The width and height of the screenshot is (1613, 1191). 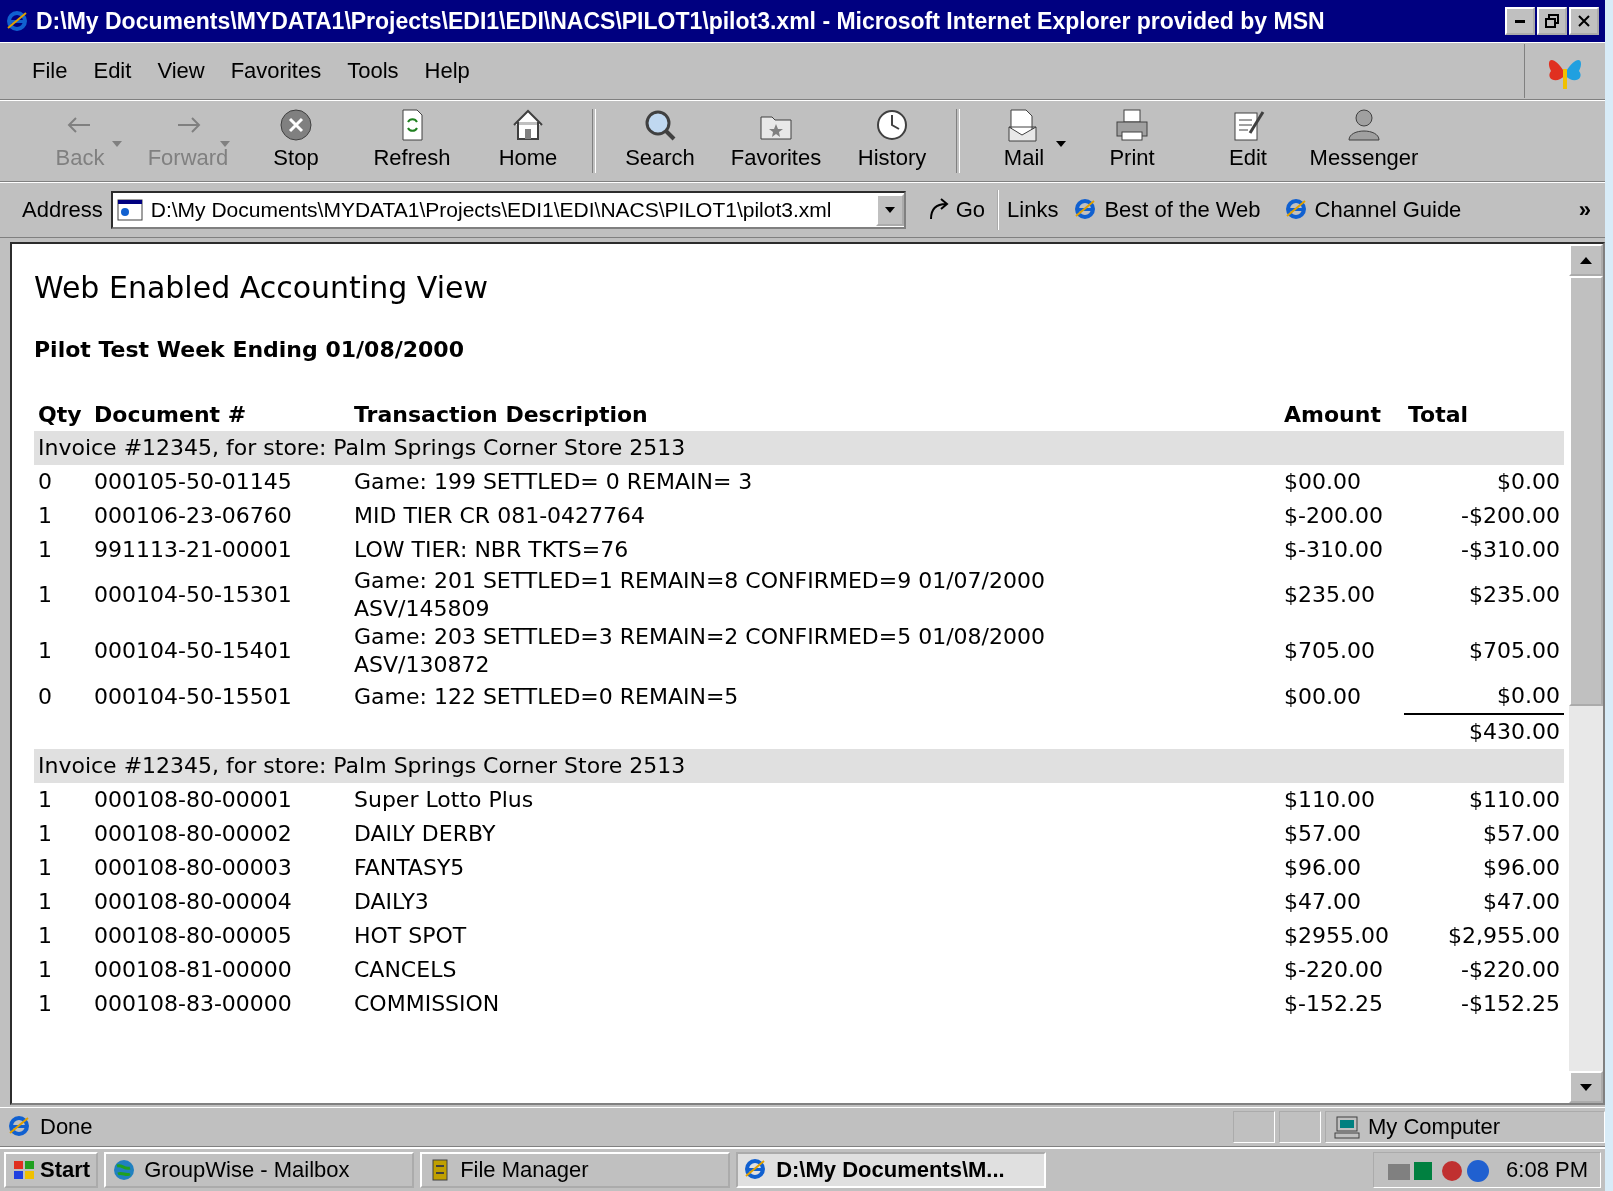 I want to click on person-icon, so click(x=1364, y=125).